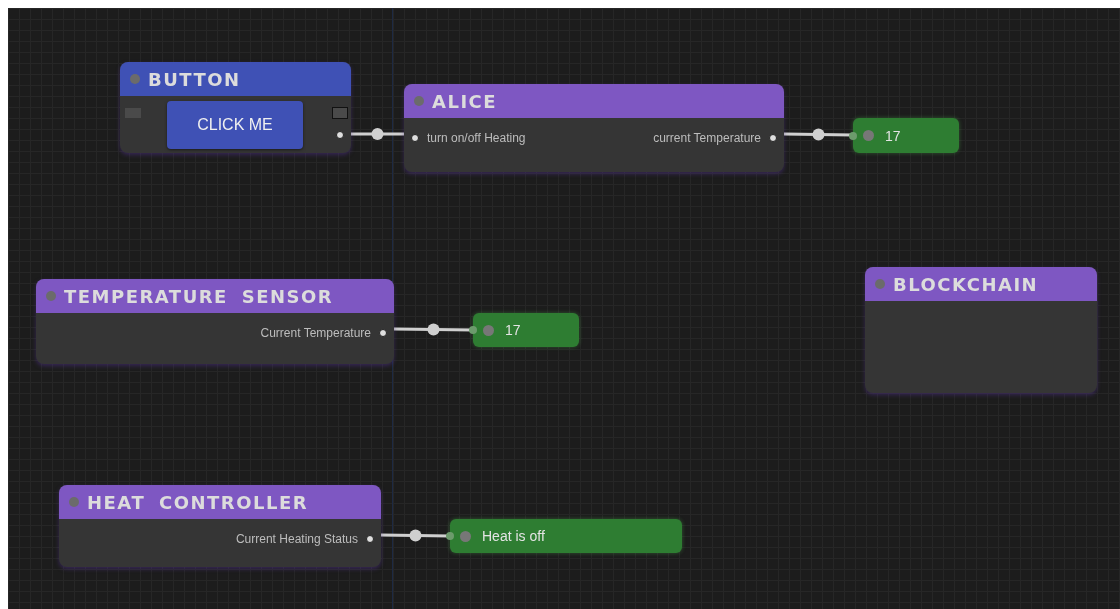 This screenshot has height=609, width=1120. What do you see at coordinates (476, 138) in the screenshot?
I see `port-label: turn on/off Heating` at bounding box center [476, 138].